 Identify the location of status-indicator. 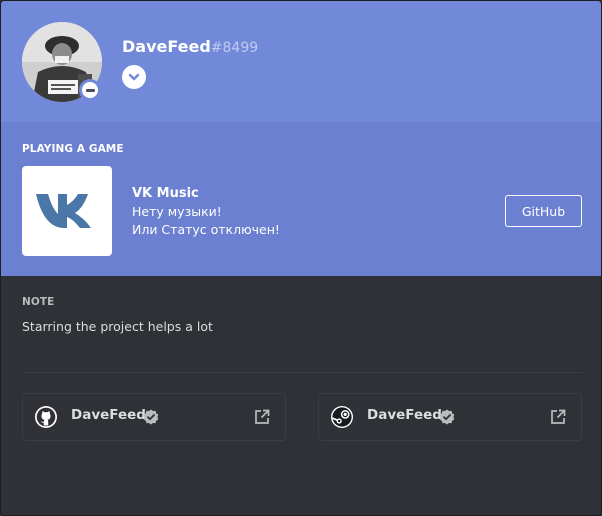
(90, 90).